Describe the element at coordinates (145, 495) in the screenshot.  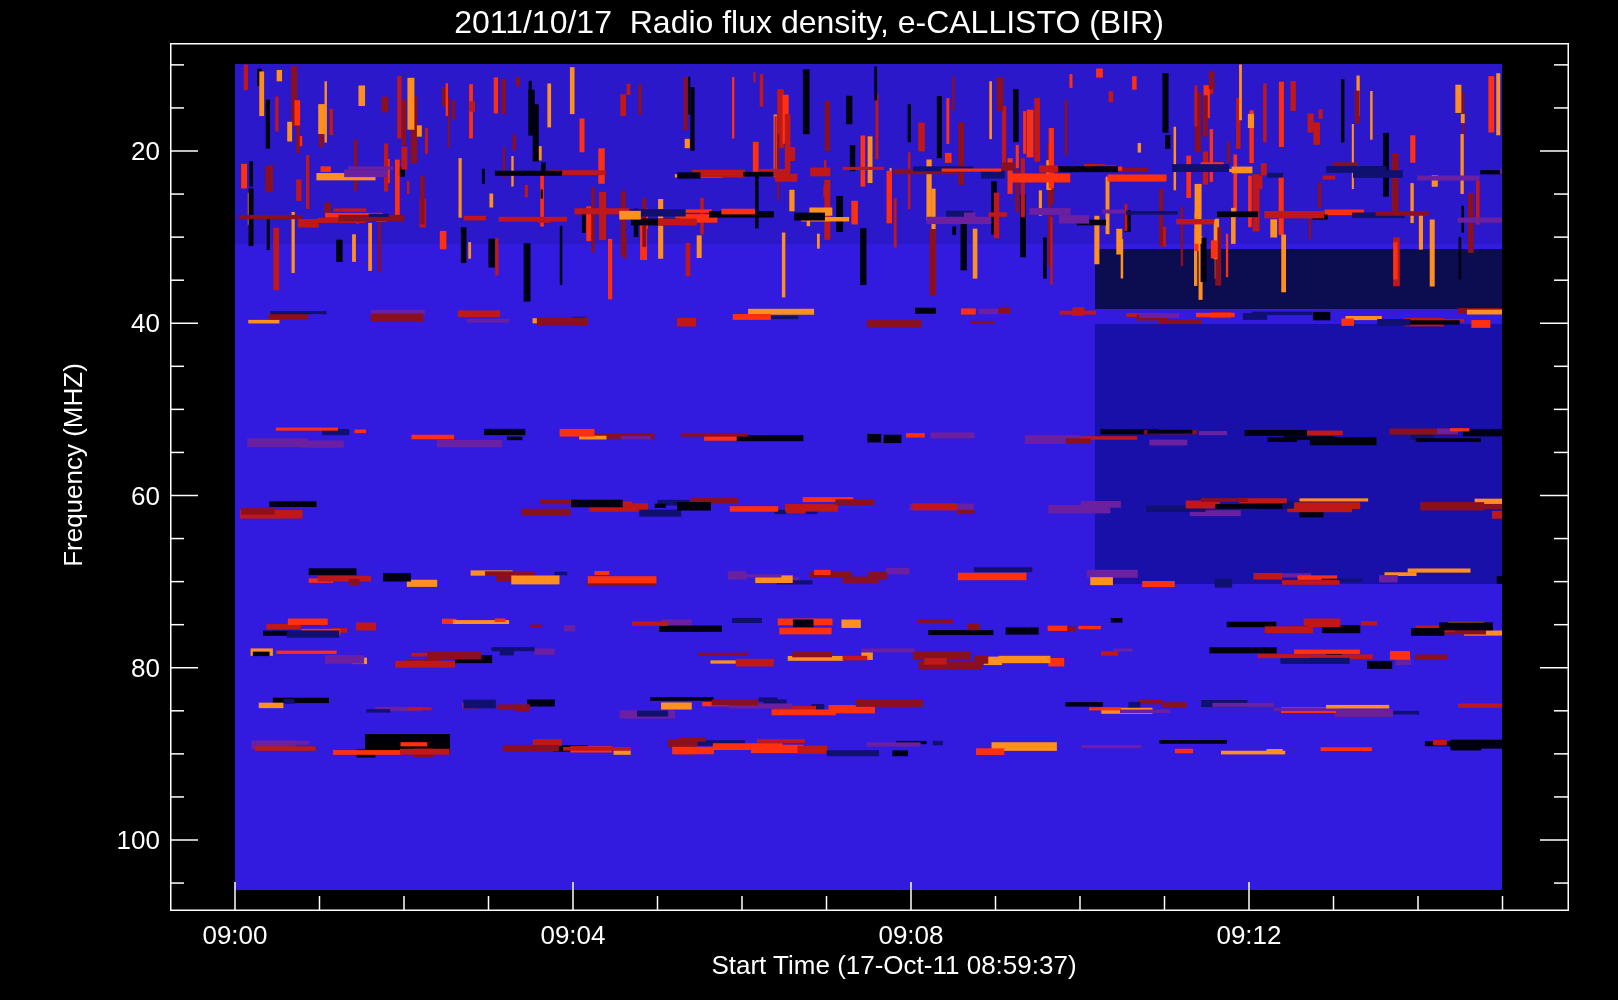
I see `axis-tick-label: 60` at that location.